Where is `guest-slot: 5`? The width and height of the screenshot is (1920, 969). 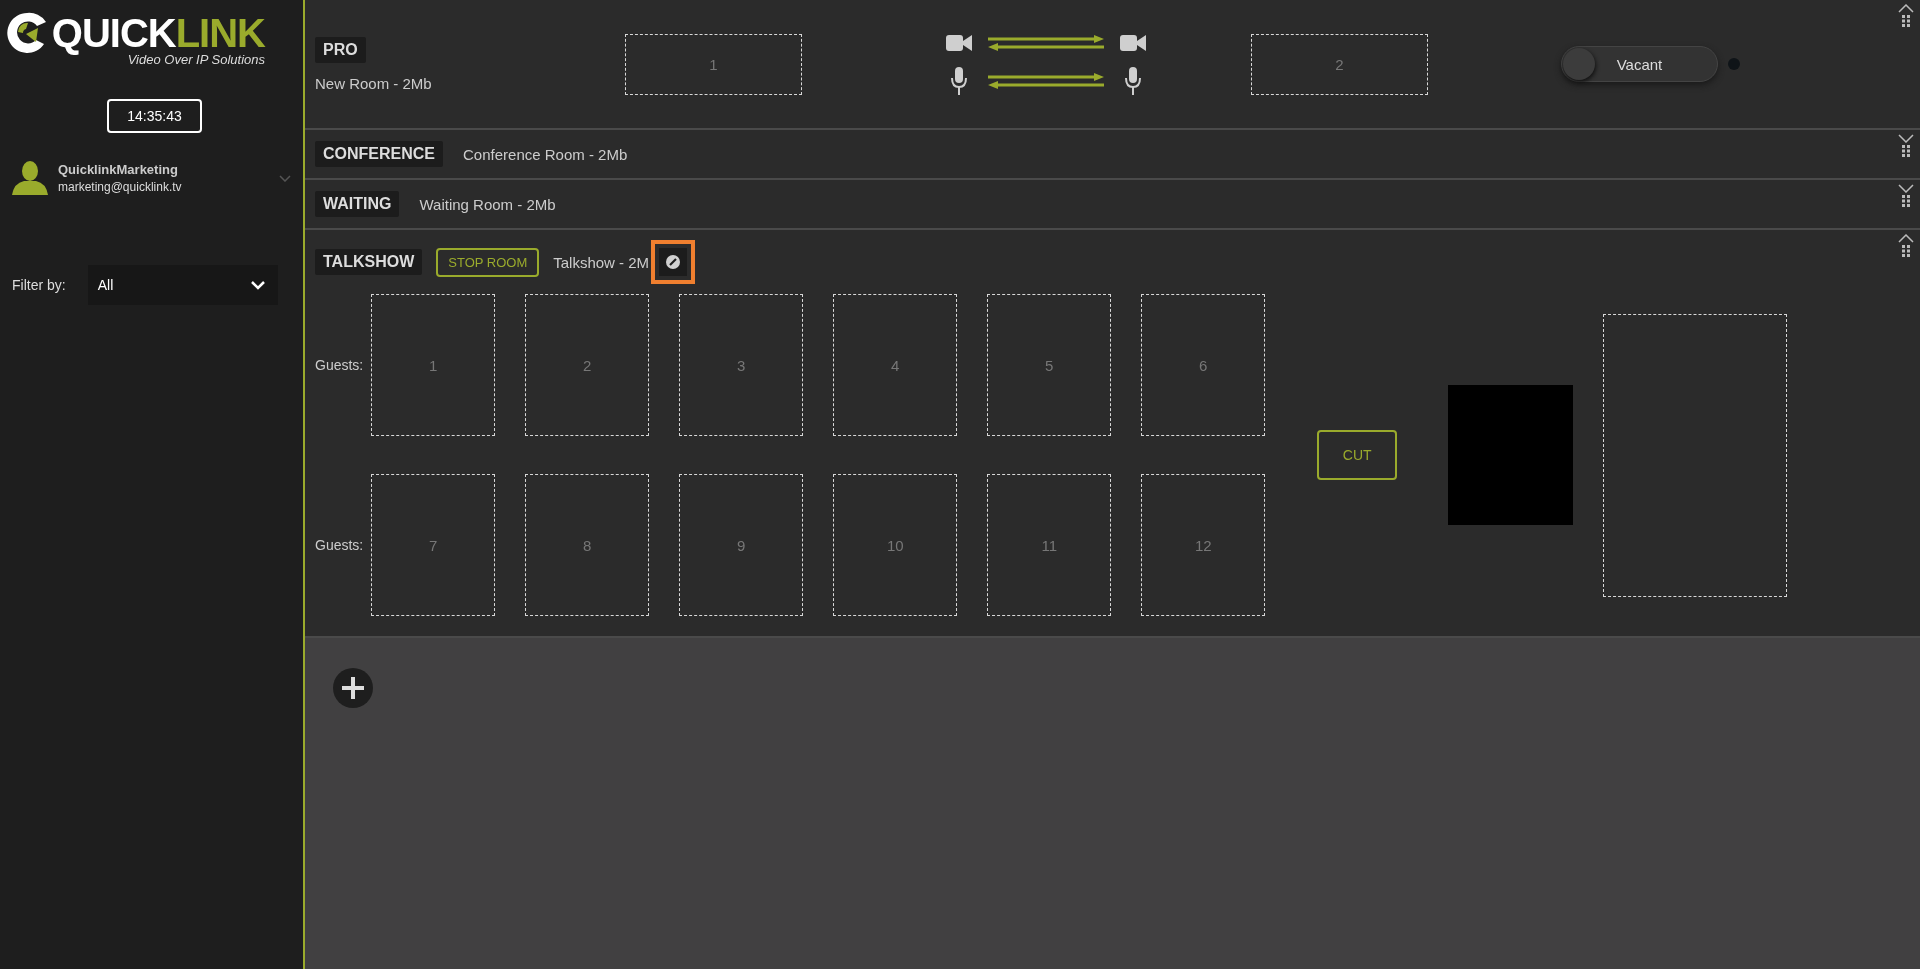 guest-slot: 5 is located at coordinates (1049, 365).